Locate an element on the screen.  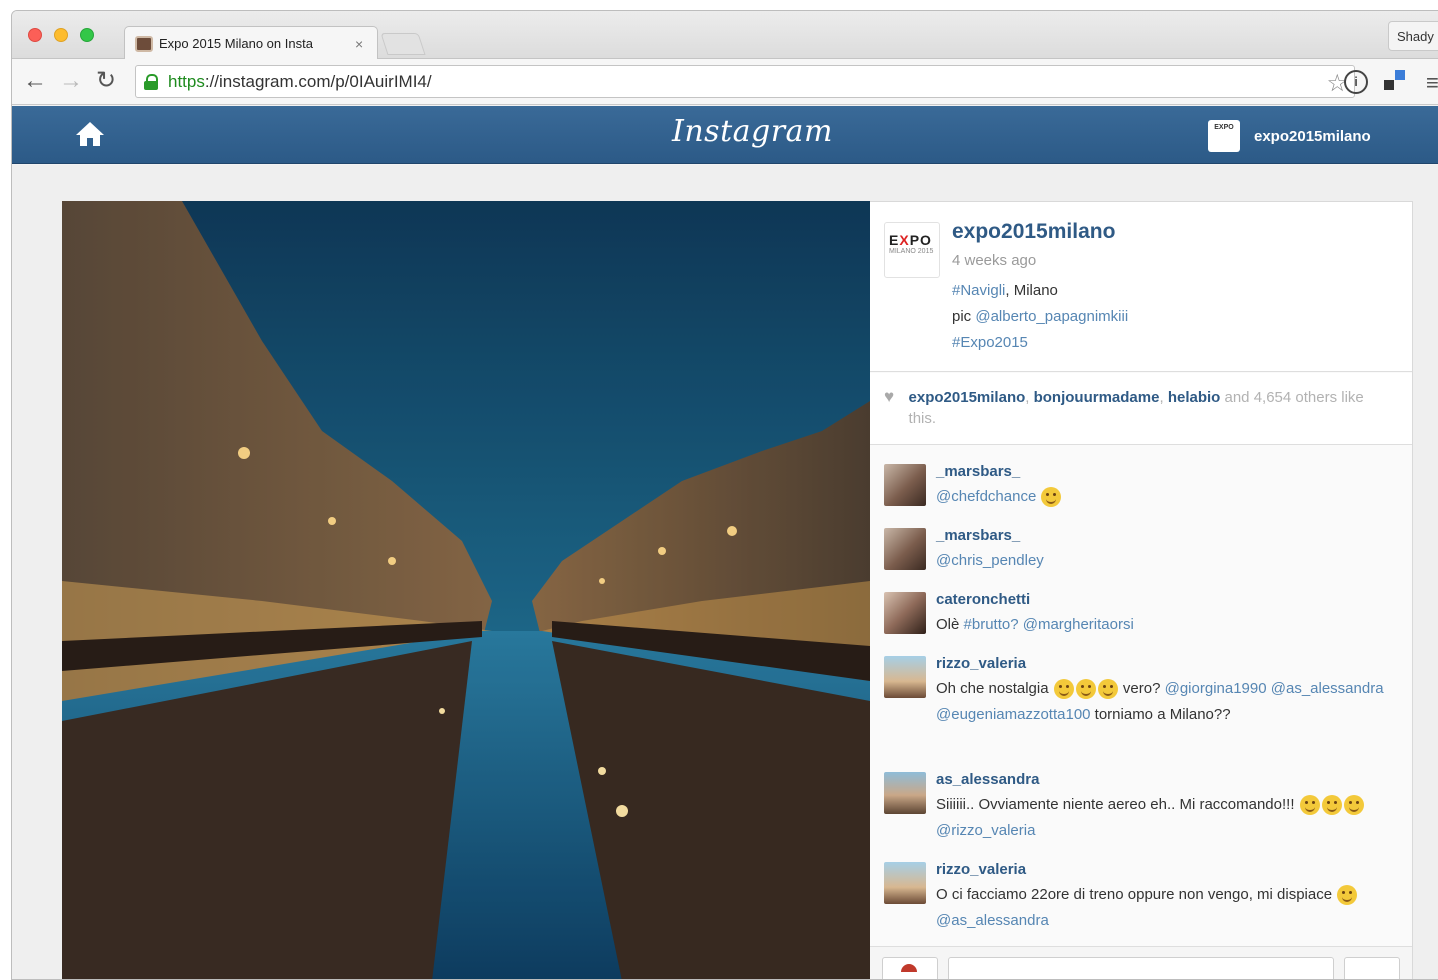
comment-input is located at coordinates (1141, 968).